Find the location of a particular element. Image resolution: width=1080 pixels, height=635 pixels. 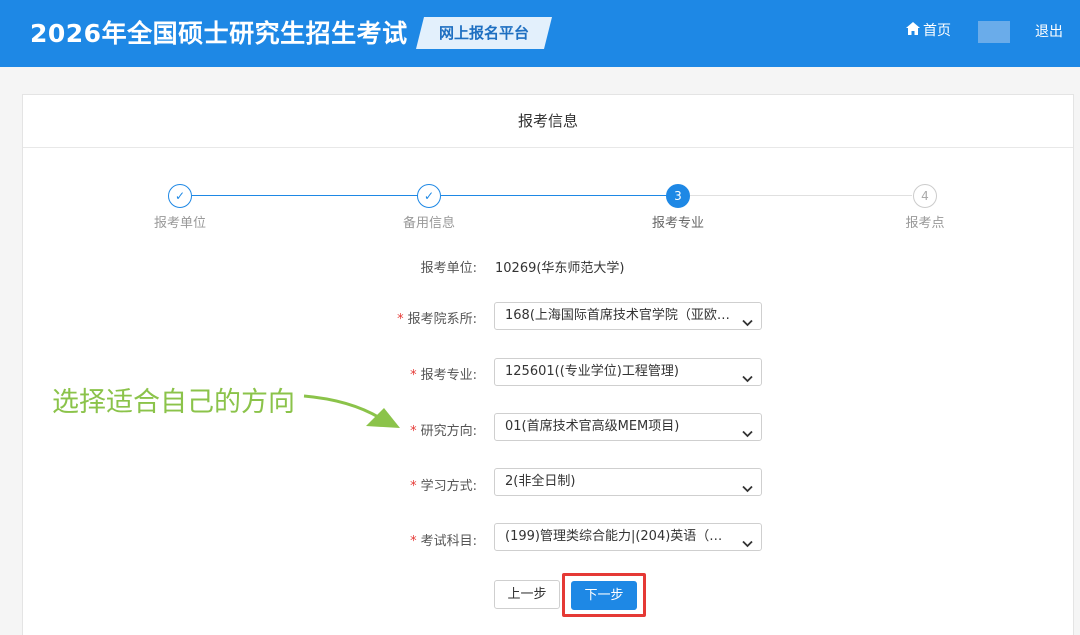

major-select: 125601((专业学位)工程管理) is located at coordinates (628, 372).